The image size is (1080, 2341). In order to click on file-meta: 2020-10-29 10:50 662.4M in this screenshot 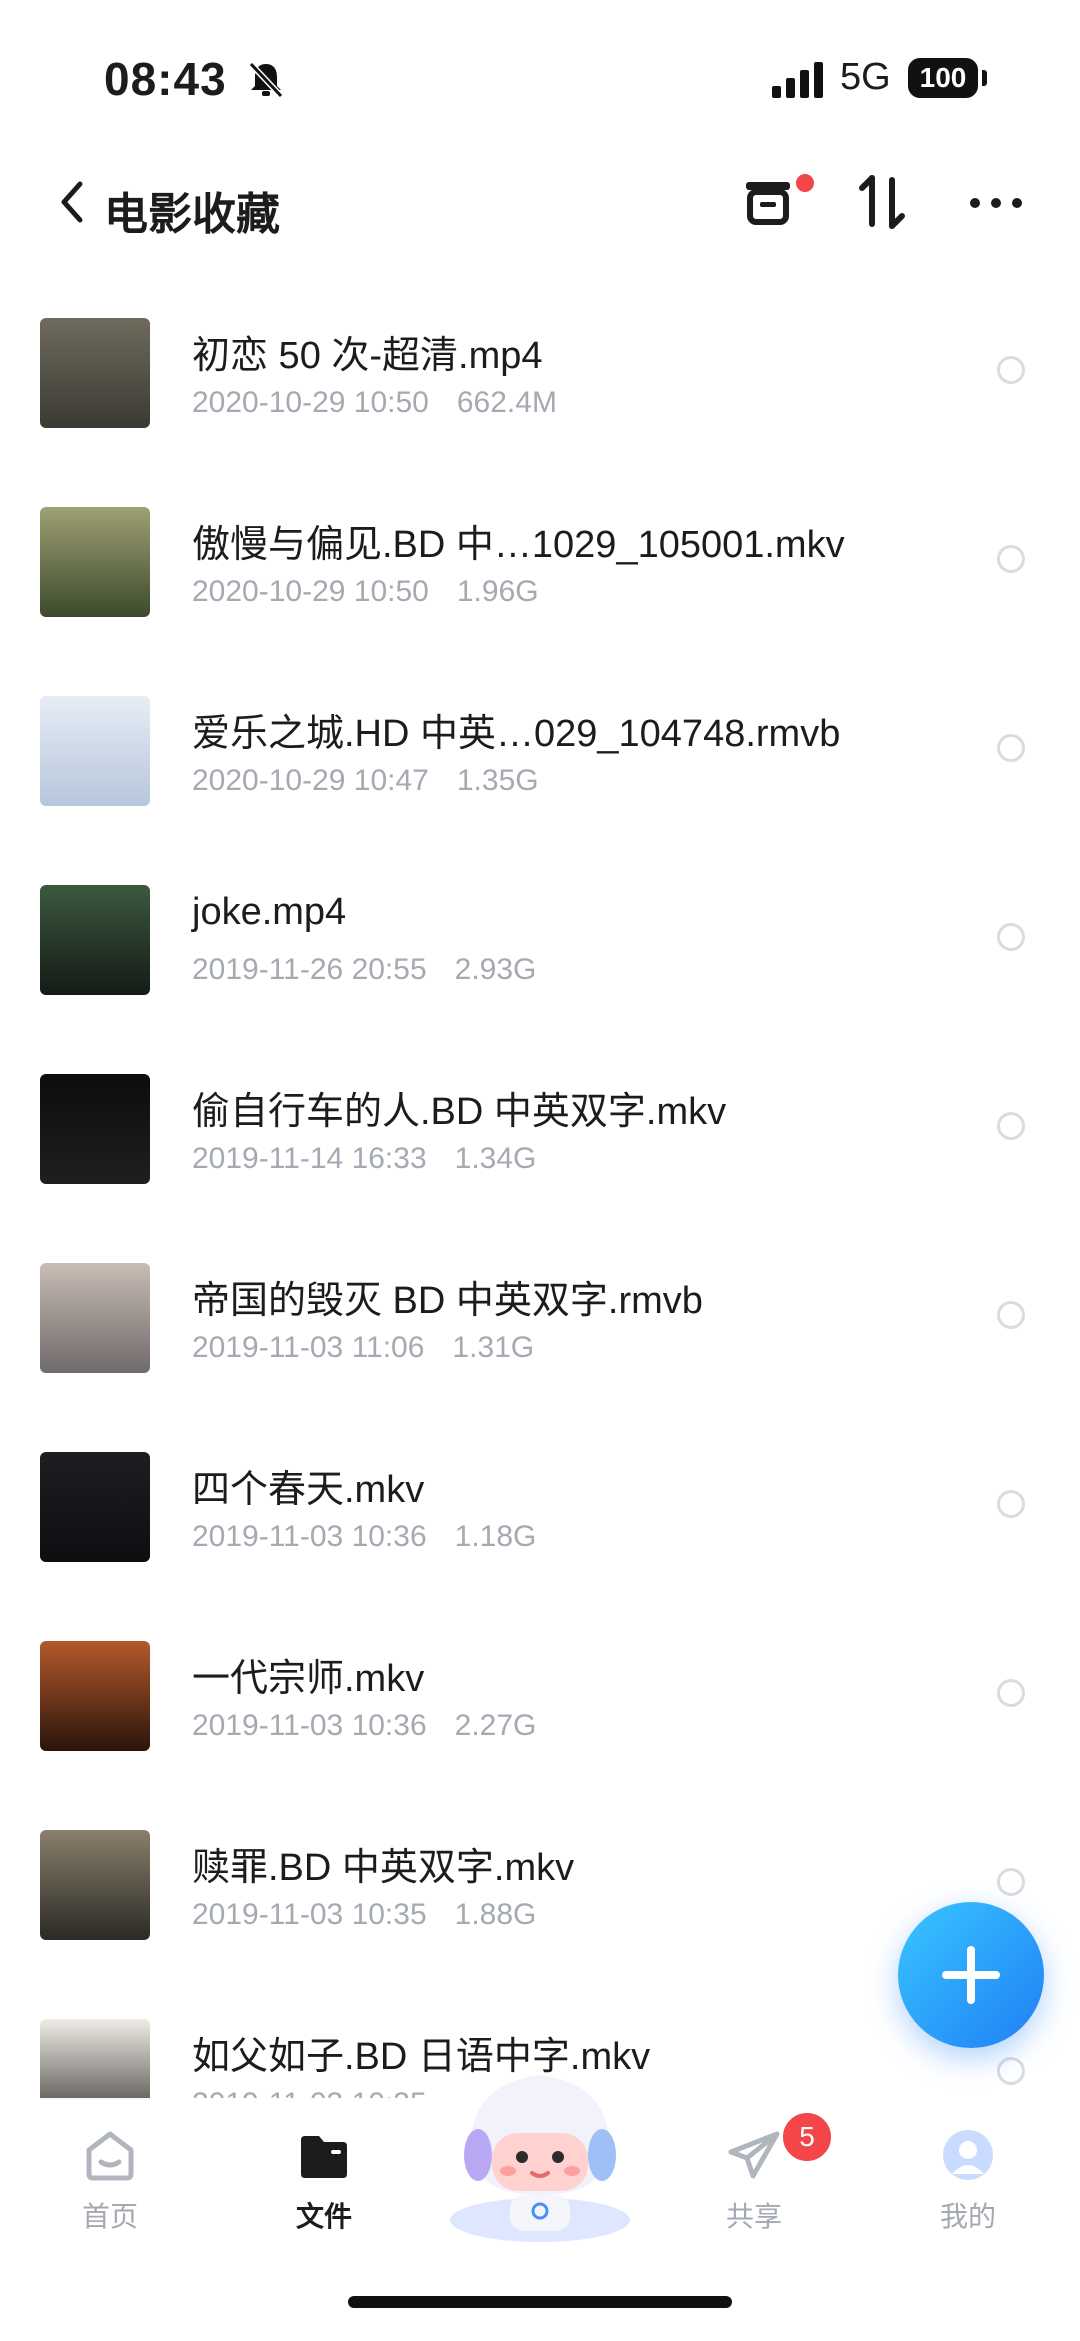, I will do `click(374, 403)`.